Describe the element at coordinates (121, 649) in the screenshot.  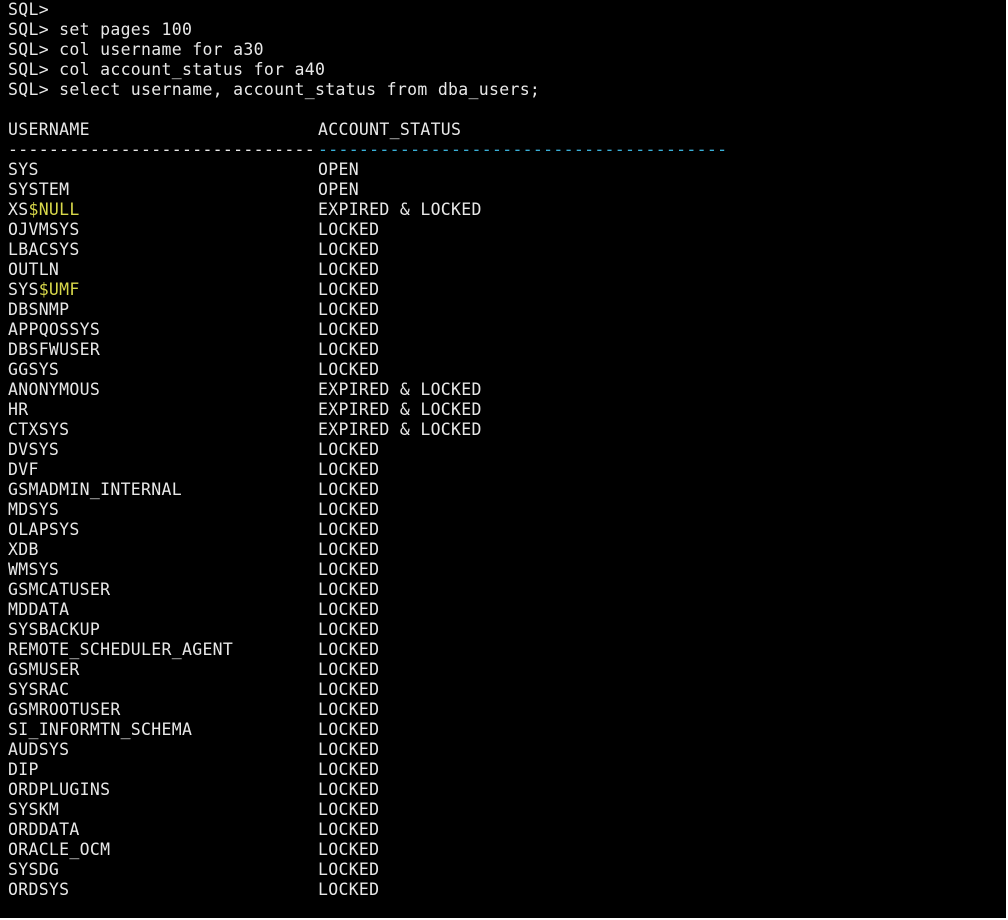
I see `username-cell: REMOTE_SCHEDULER_AGENT` at that location.